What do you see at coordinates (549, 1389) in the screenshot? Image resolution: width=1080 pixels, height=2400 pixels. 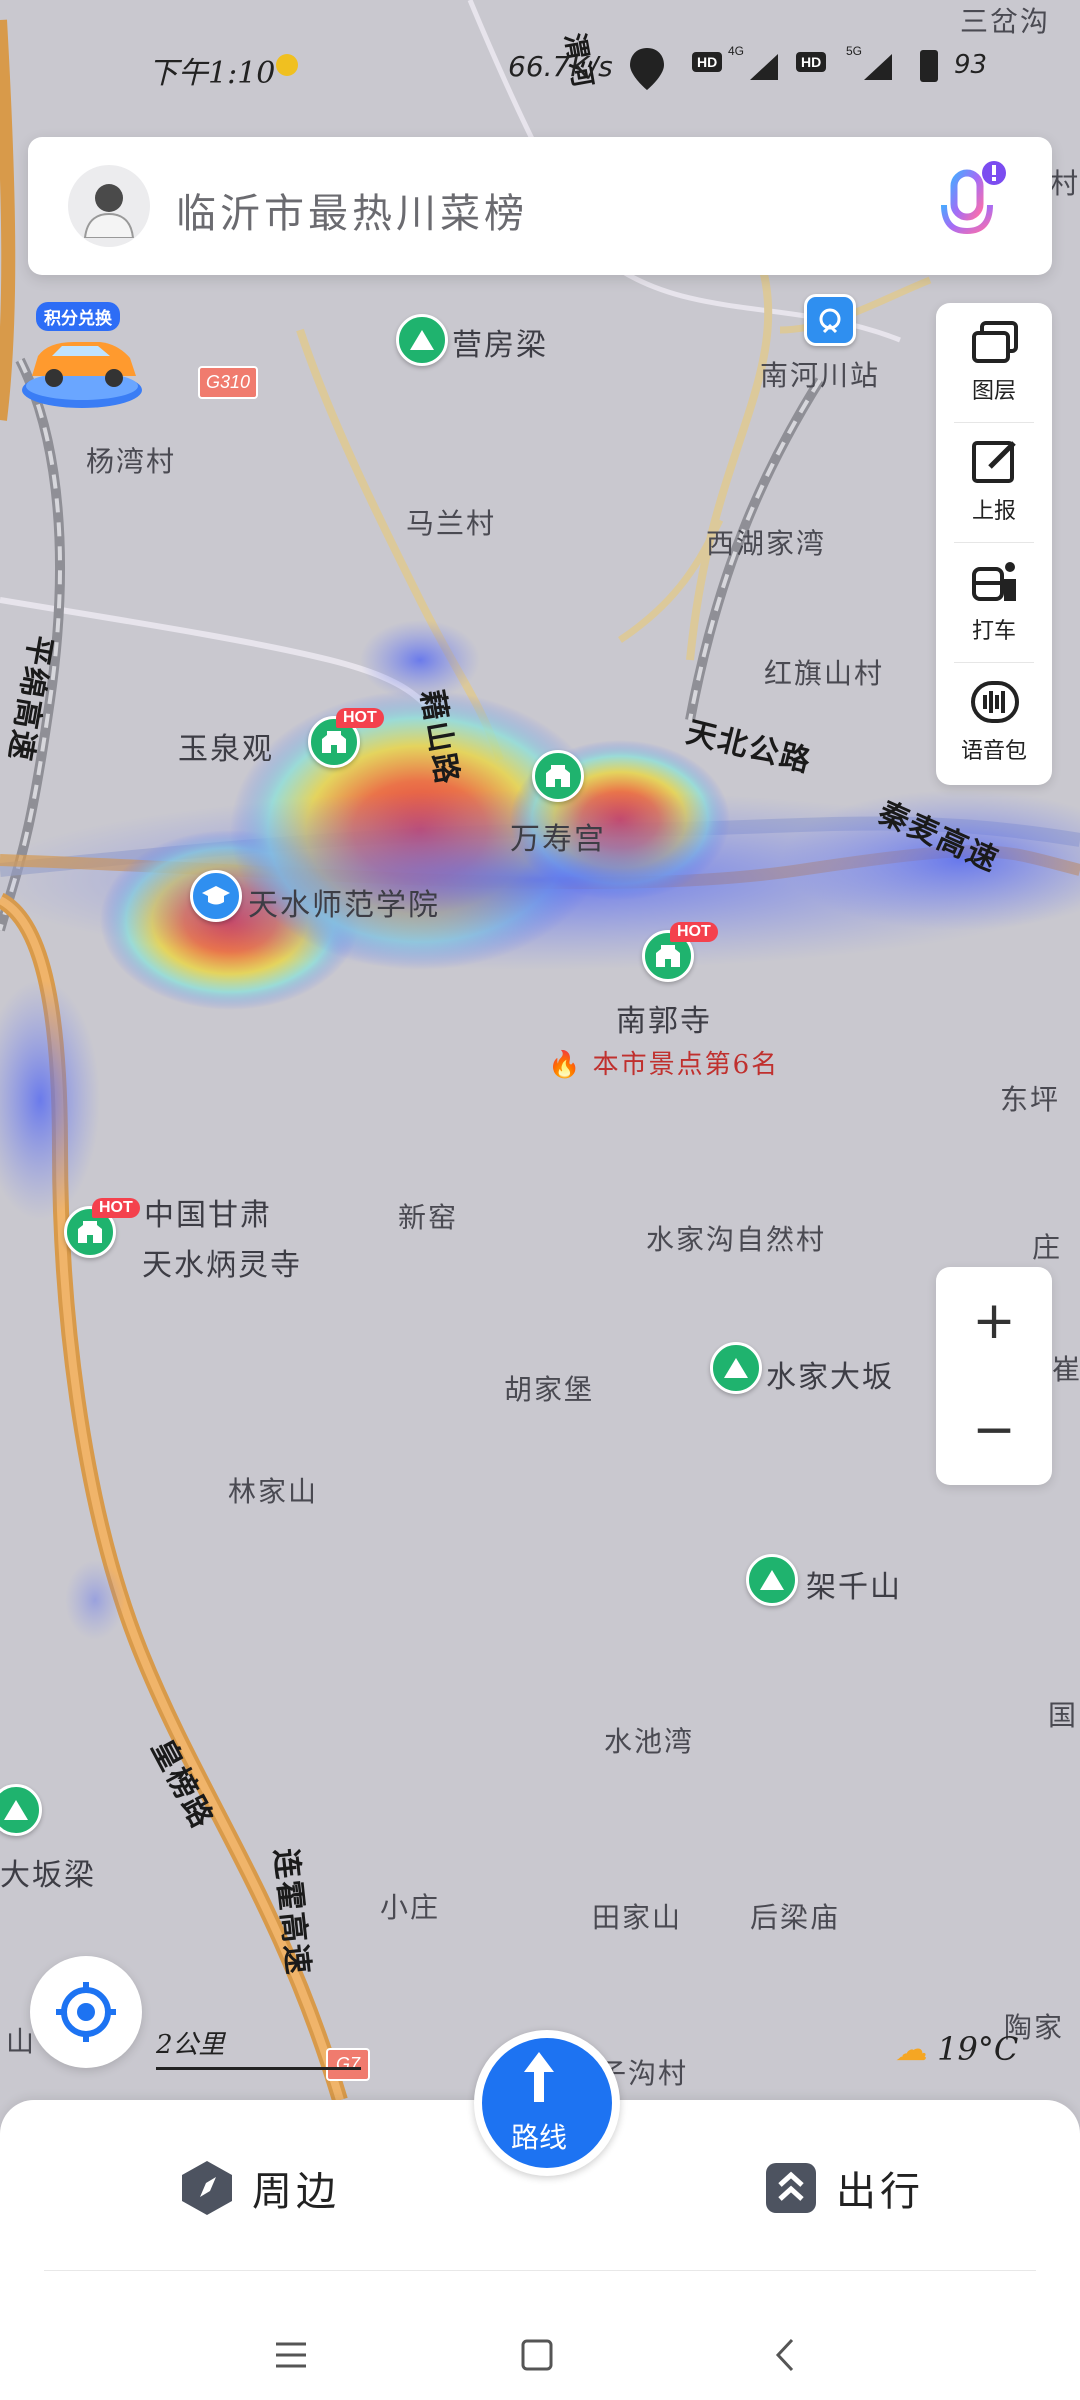 I see `place-label: 胡家堡` at bounding box center [549, 1389].